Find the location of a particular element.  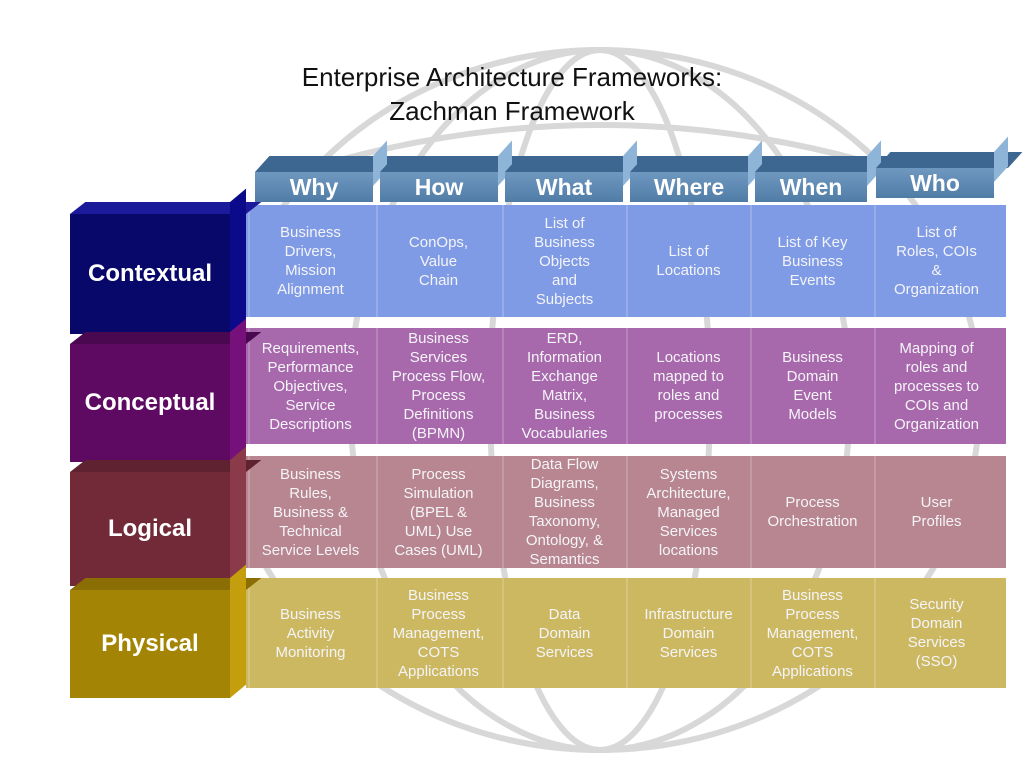

title-line-1: Enterprise Architecture Frameworks: is located at coordinates (512, 77).